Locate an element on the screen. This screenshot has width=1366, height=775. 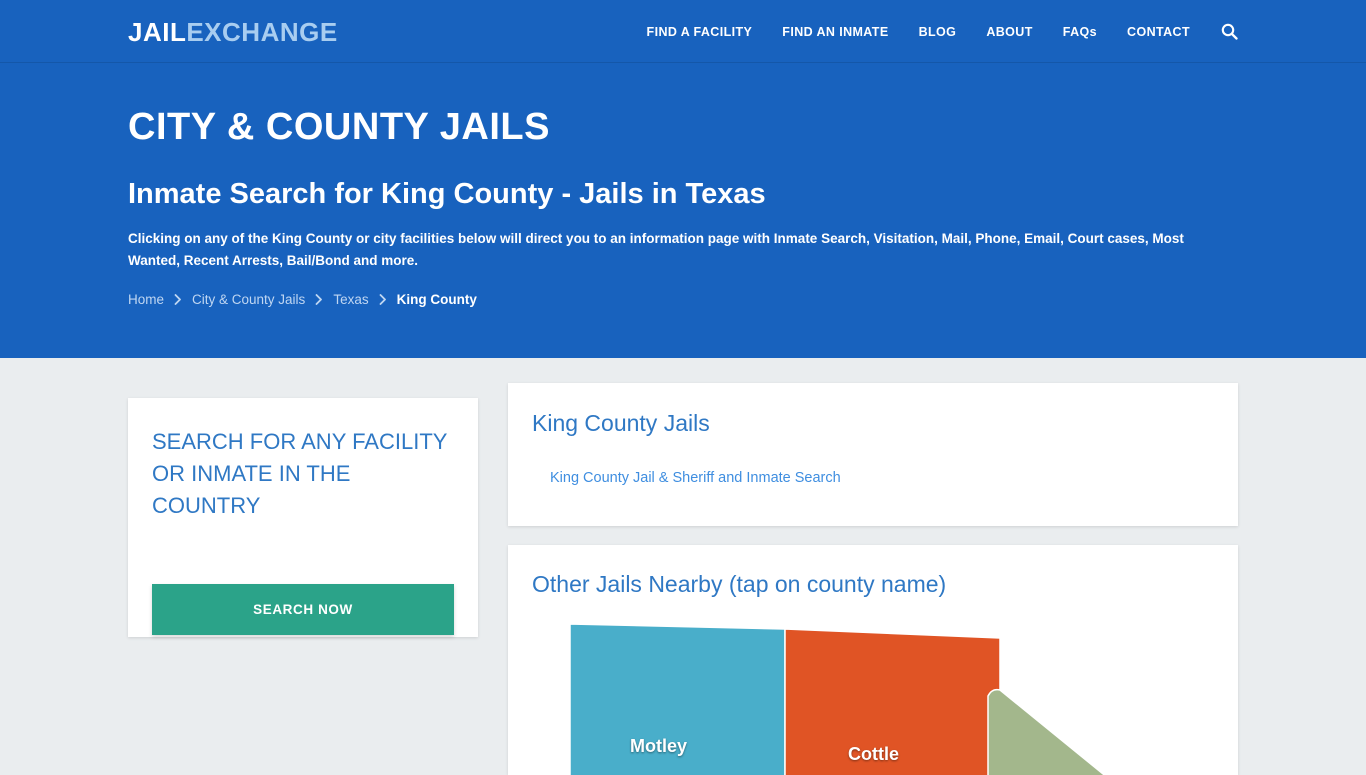
site-logo: JAILEXCHANGE is located at coordinates (233, 32).